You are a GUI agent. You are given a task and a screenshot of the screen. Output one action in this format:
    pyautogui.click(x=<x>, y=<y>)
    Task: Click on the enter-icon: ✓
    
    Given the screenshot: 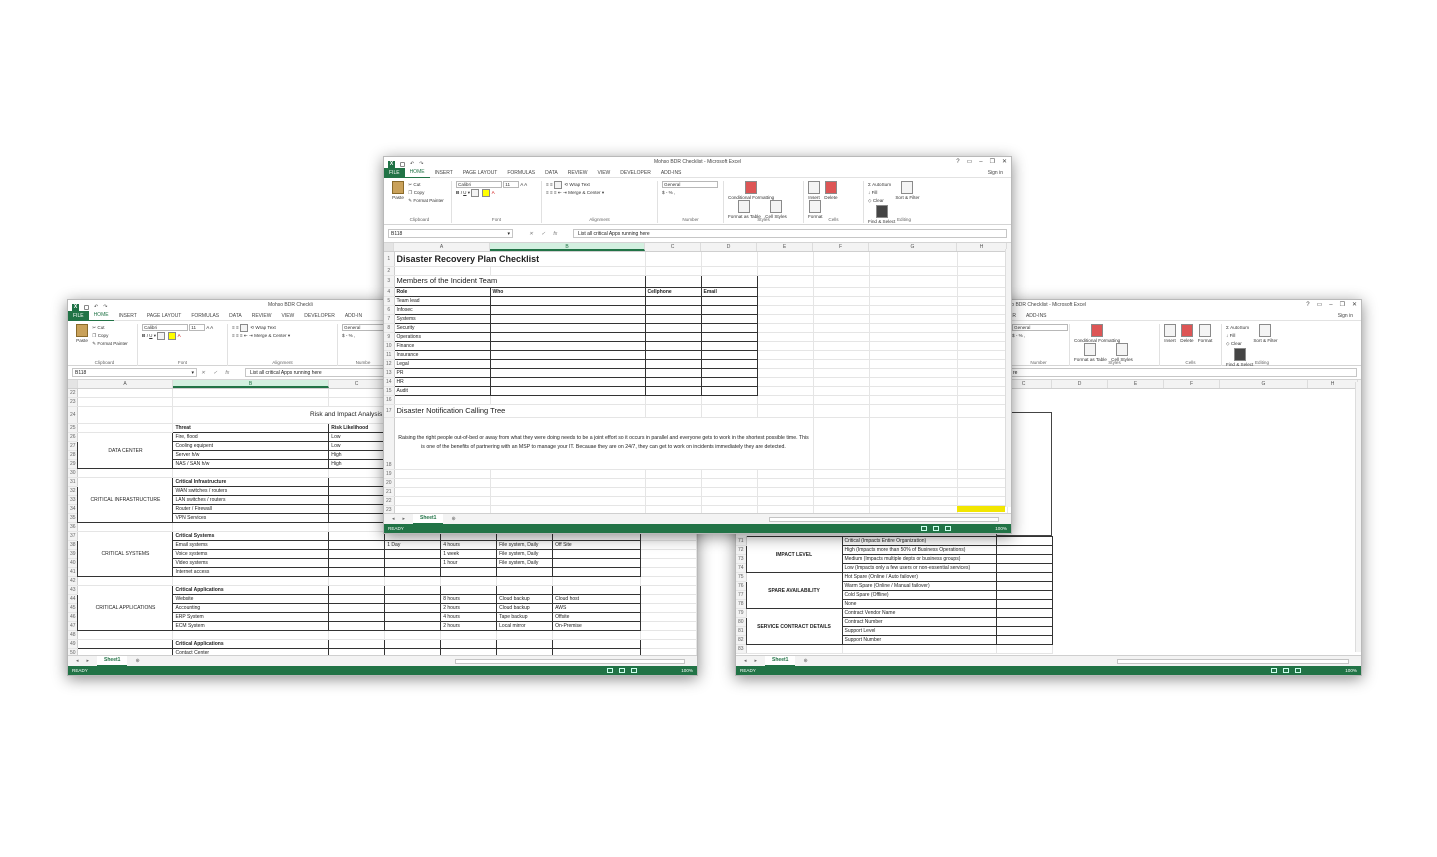 What is the action you would take?
    pyautogui.click(x=543, y=234)
    